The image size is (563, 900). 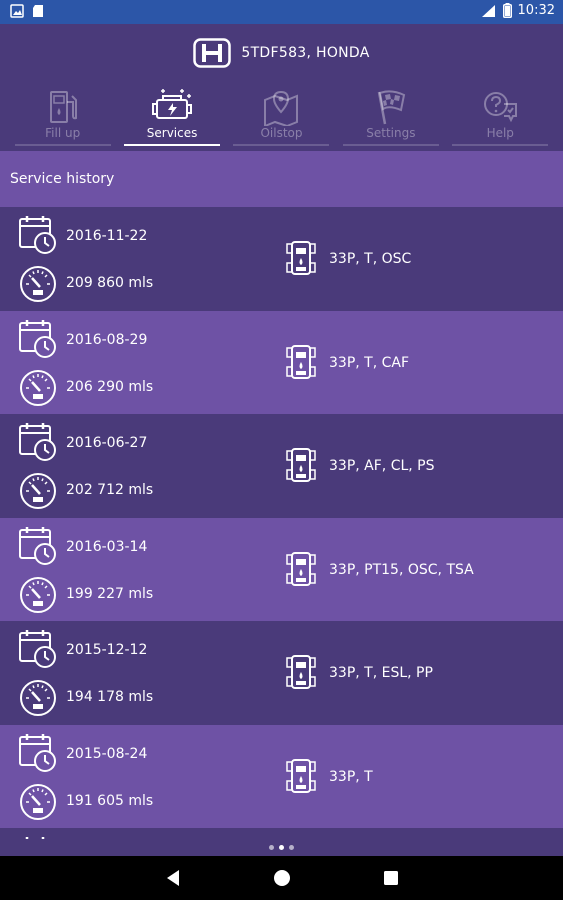 What do you see at coordinates (110, 697) in the screenshot?
I see `service-mileage: 194 178 mls` at bounding box center [110, 697].